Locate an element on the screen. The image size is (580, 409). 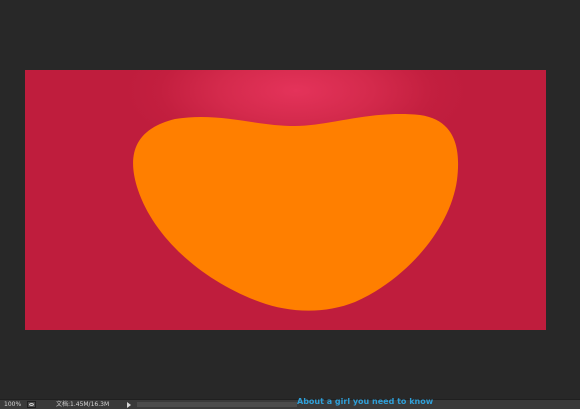
horizontal-scrollbar is located at coordinates (217, 404).